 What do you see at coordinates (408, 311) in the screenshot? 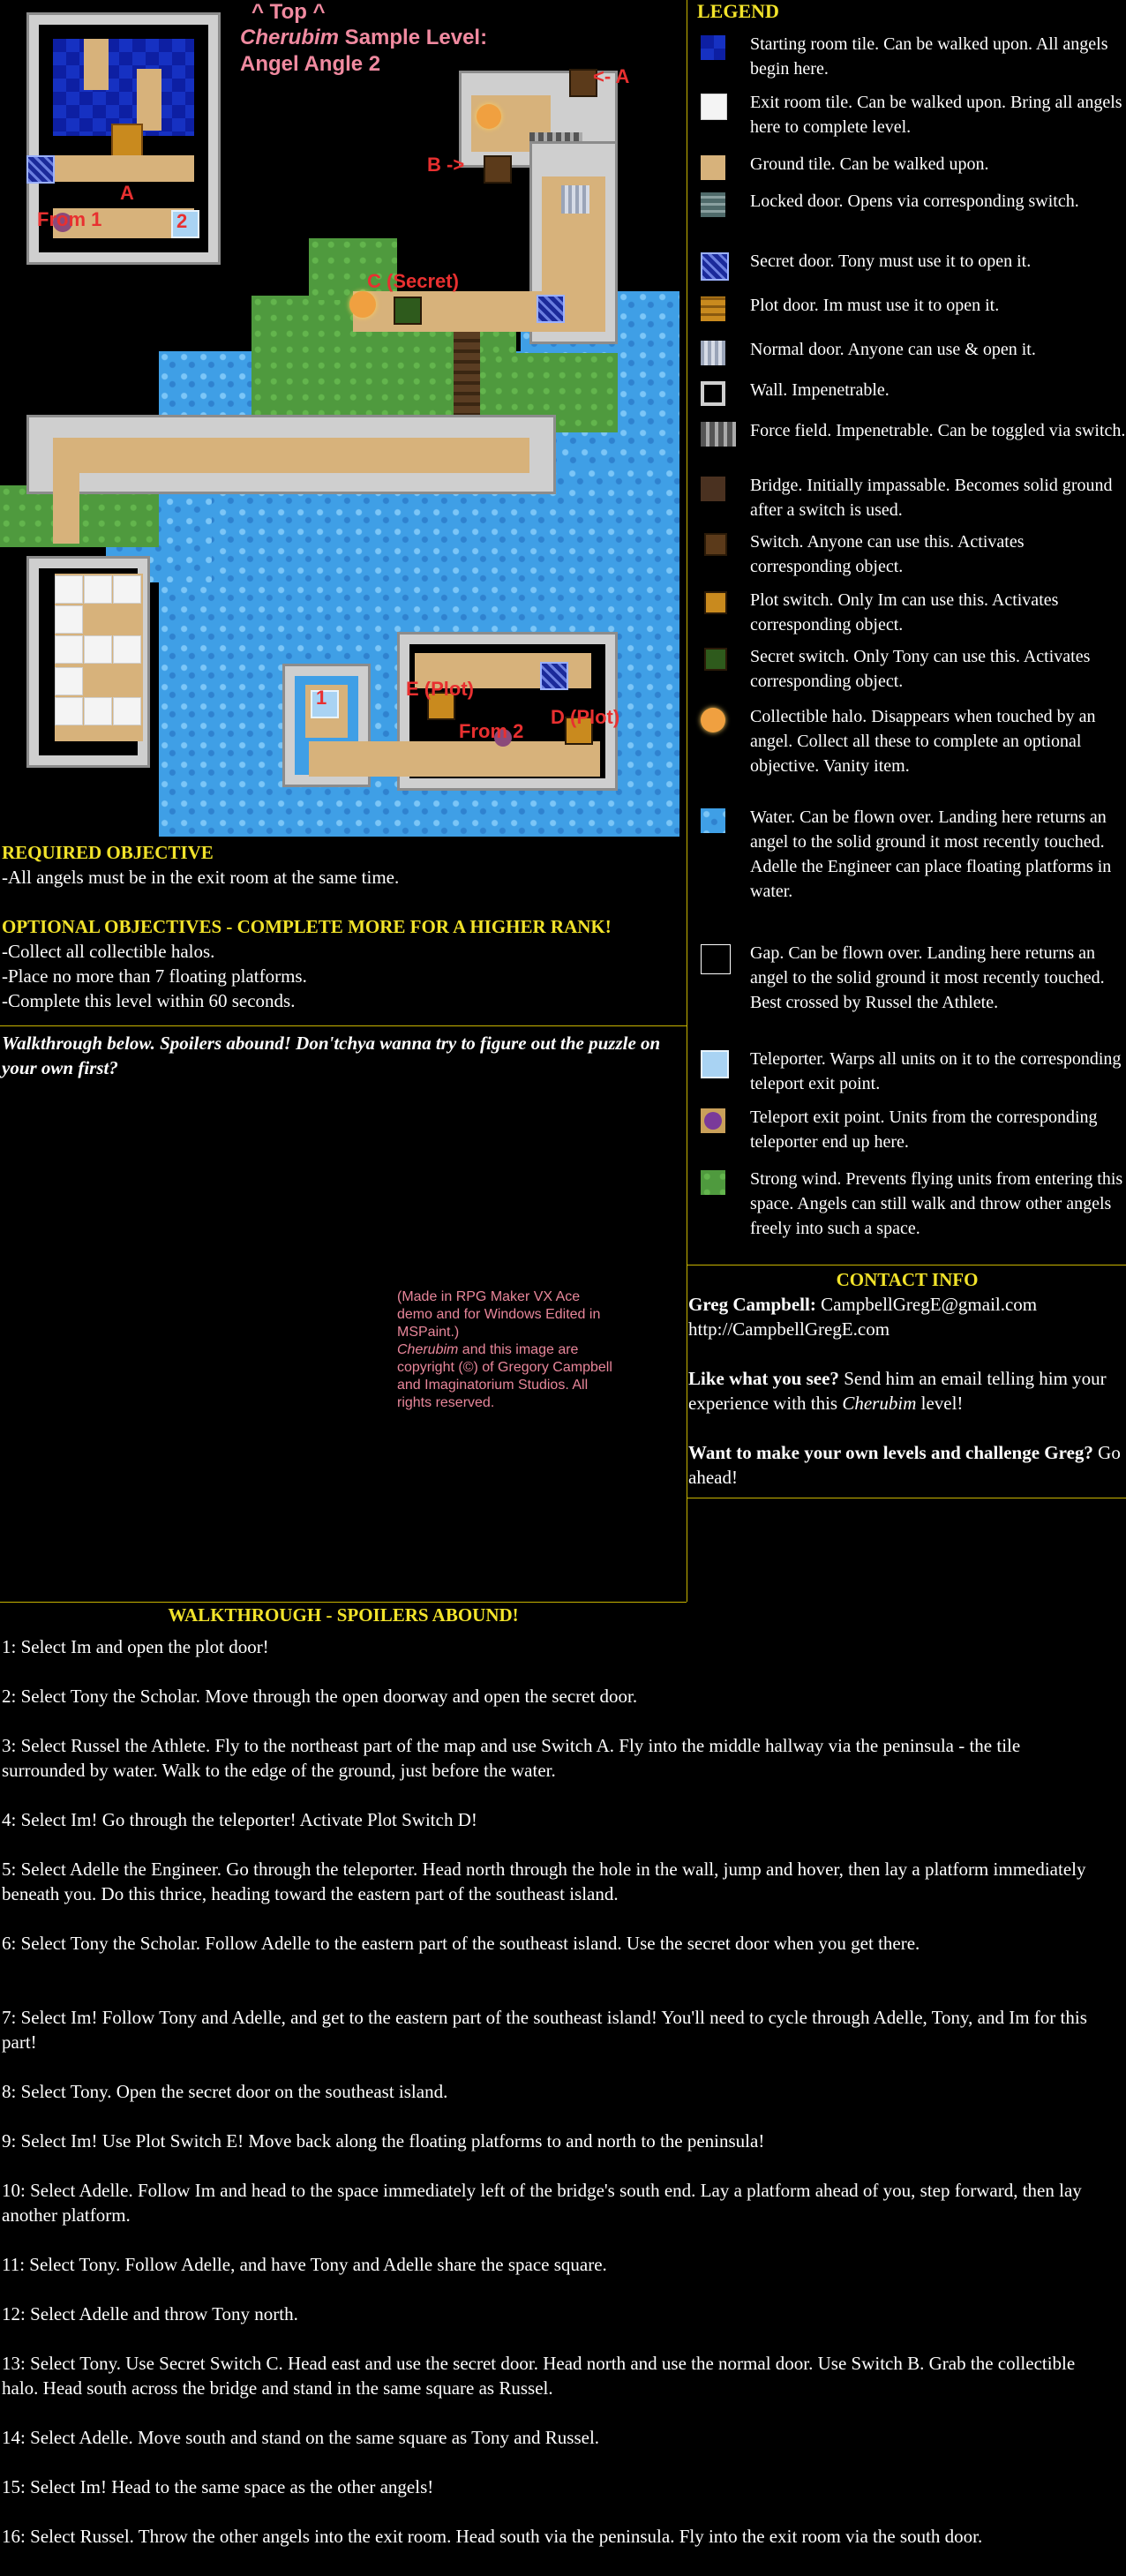
I see `secret-switch-c` at bounding box center [408, 311].